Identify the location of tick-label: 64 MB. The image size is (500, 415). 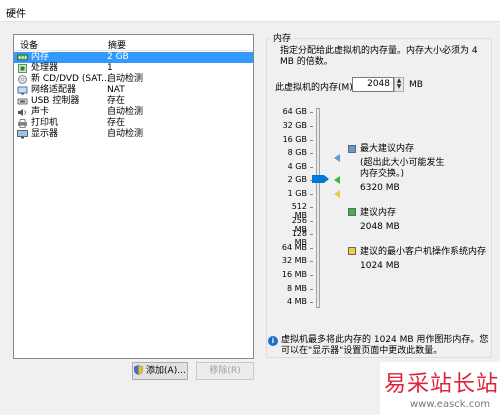
(294, 247).